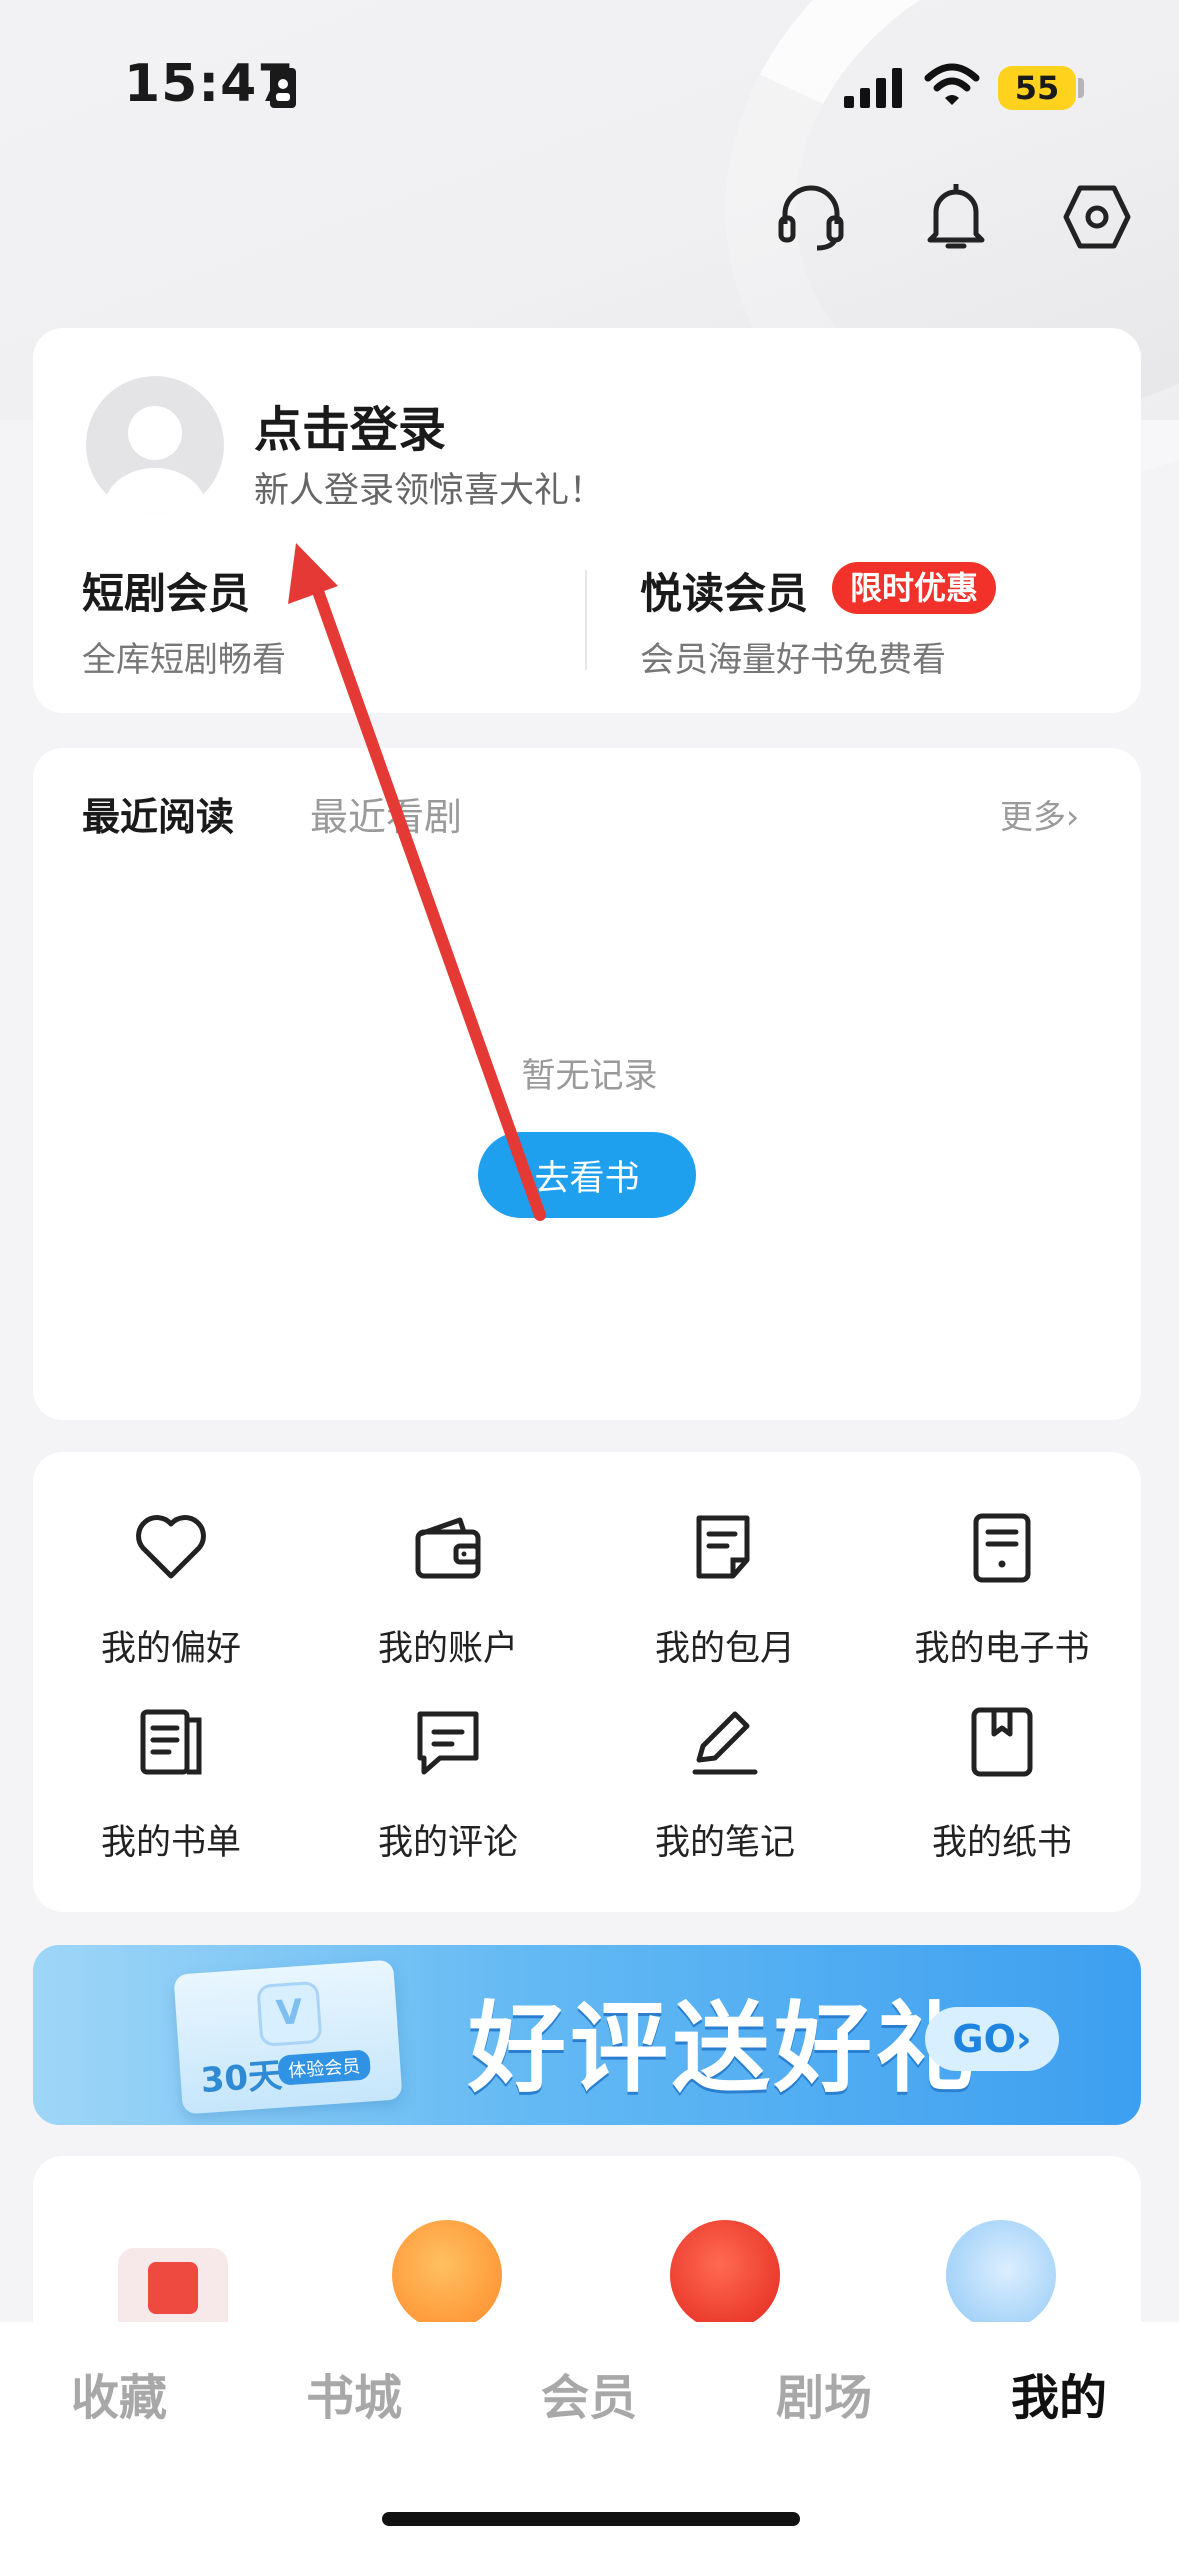 The image size is (1179, 2556). What do you see at coordinates (587, 1175) in the screenshot?
I see `go-read-button: 去看书` at bounding box center [587, 1175].